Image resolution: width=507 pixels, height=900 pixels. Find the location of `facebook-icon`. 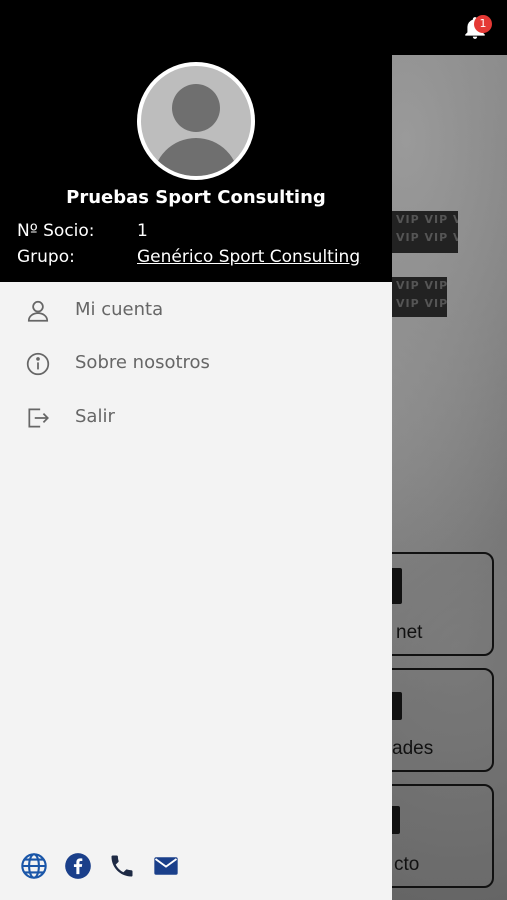

facebook-icon is located at coordinates (78, 866).